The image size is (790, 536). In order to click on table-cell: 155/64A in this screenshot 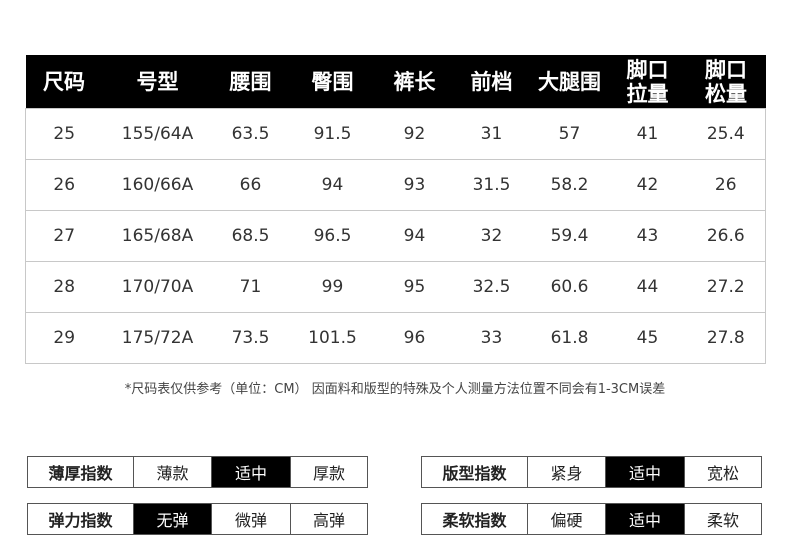, I will do `click(157, 134)`.